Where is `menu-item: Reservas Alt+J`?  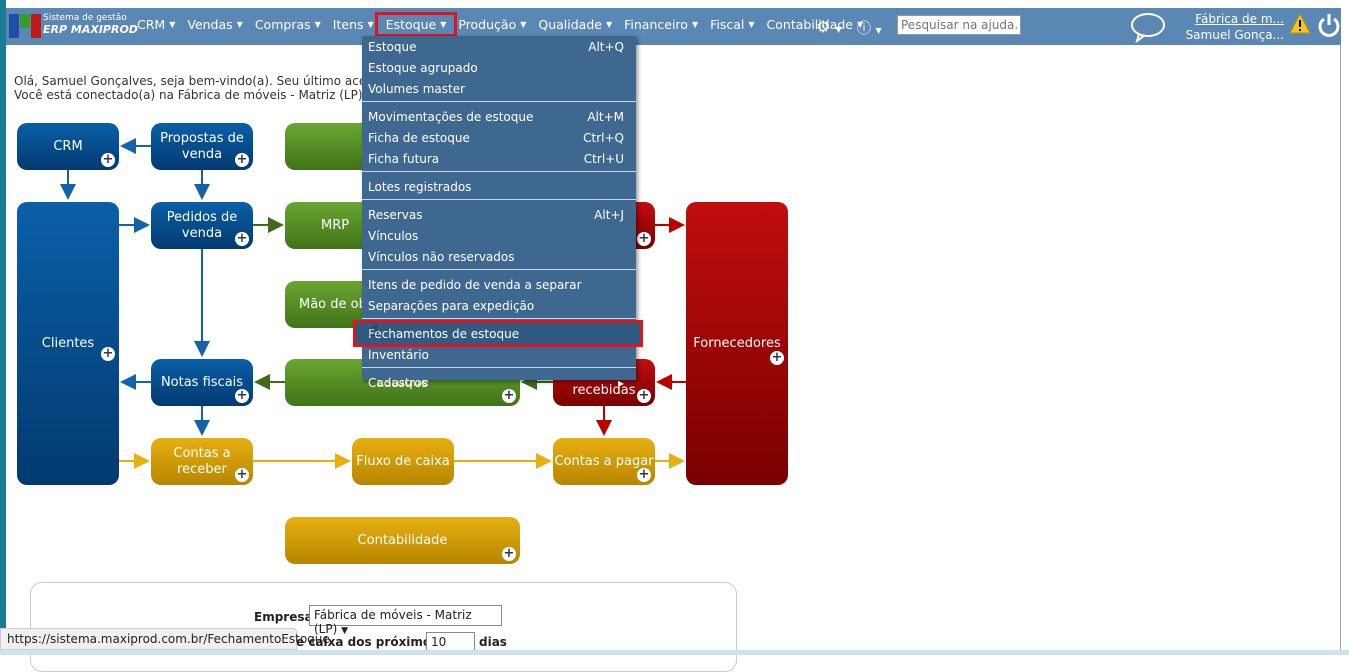 menu-item: Reservas Alt+J is located at coordinates (499, 214).